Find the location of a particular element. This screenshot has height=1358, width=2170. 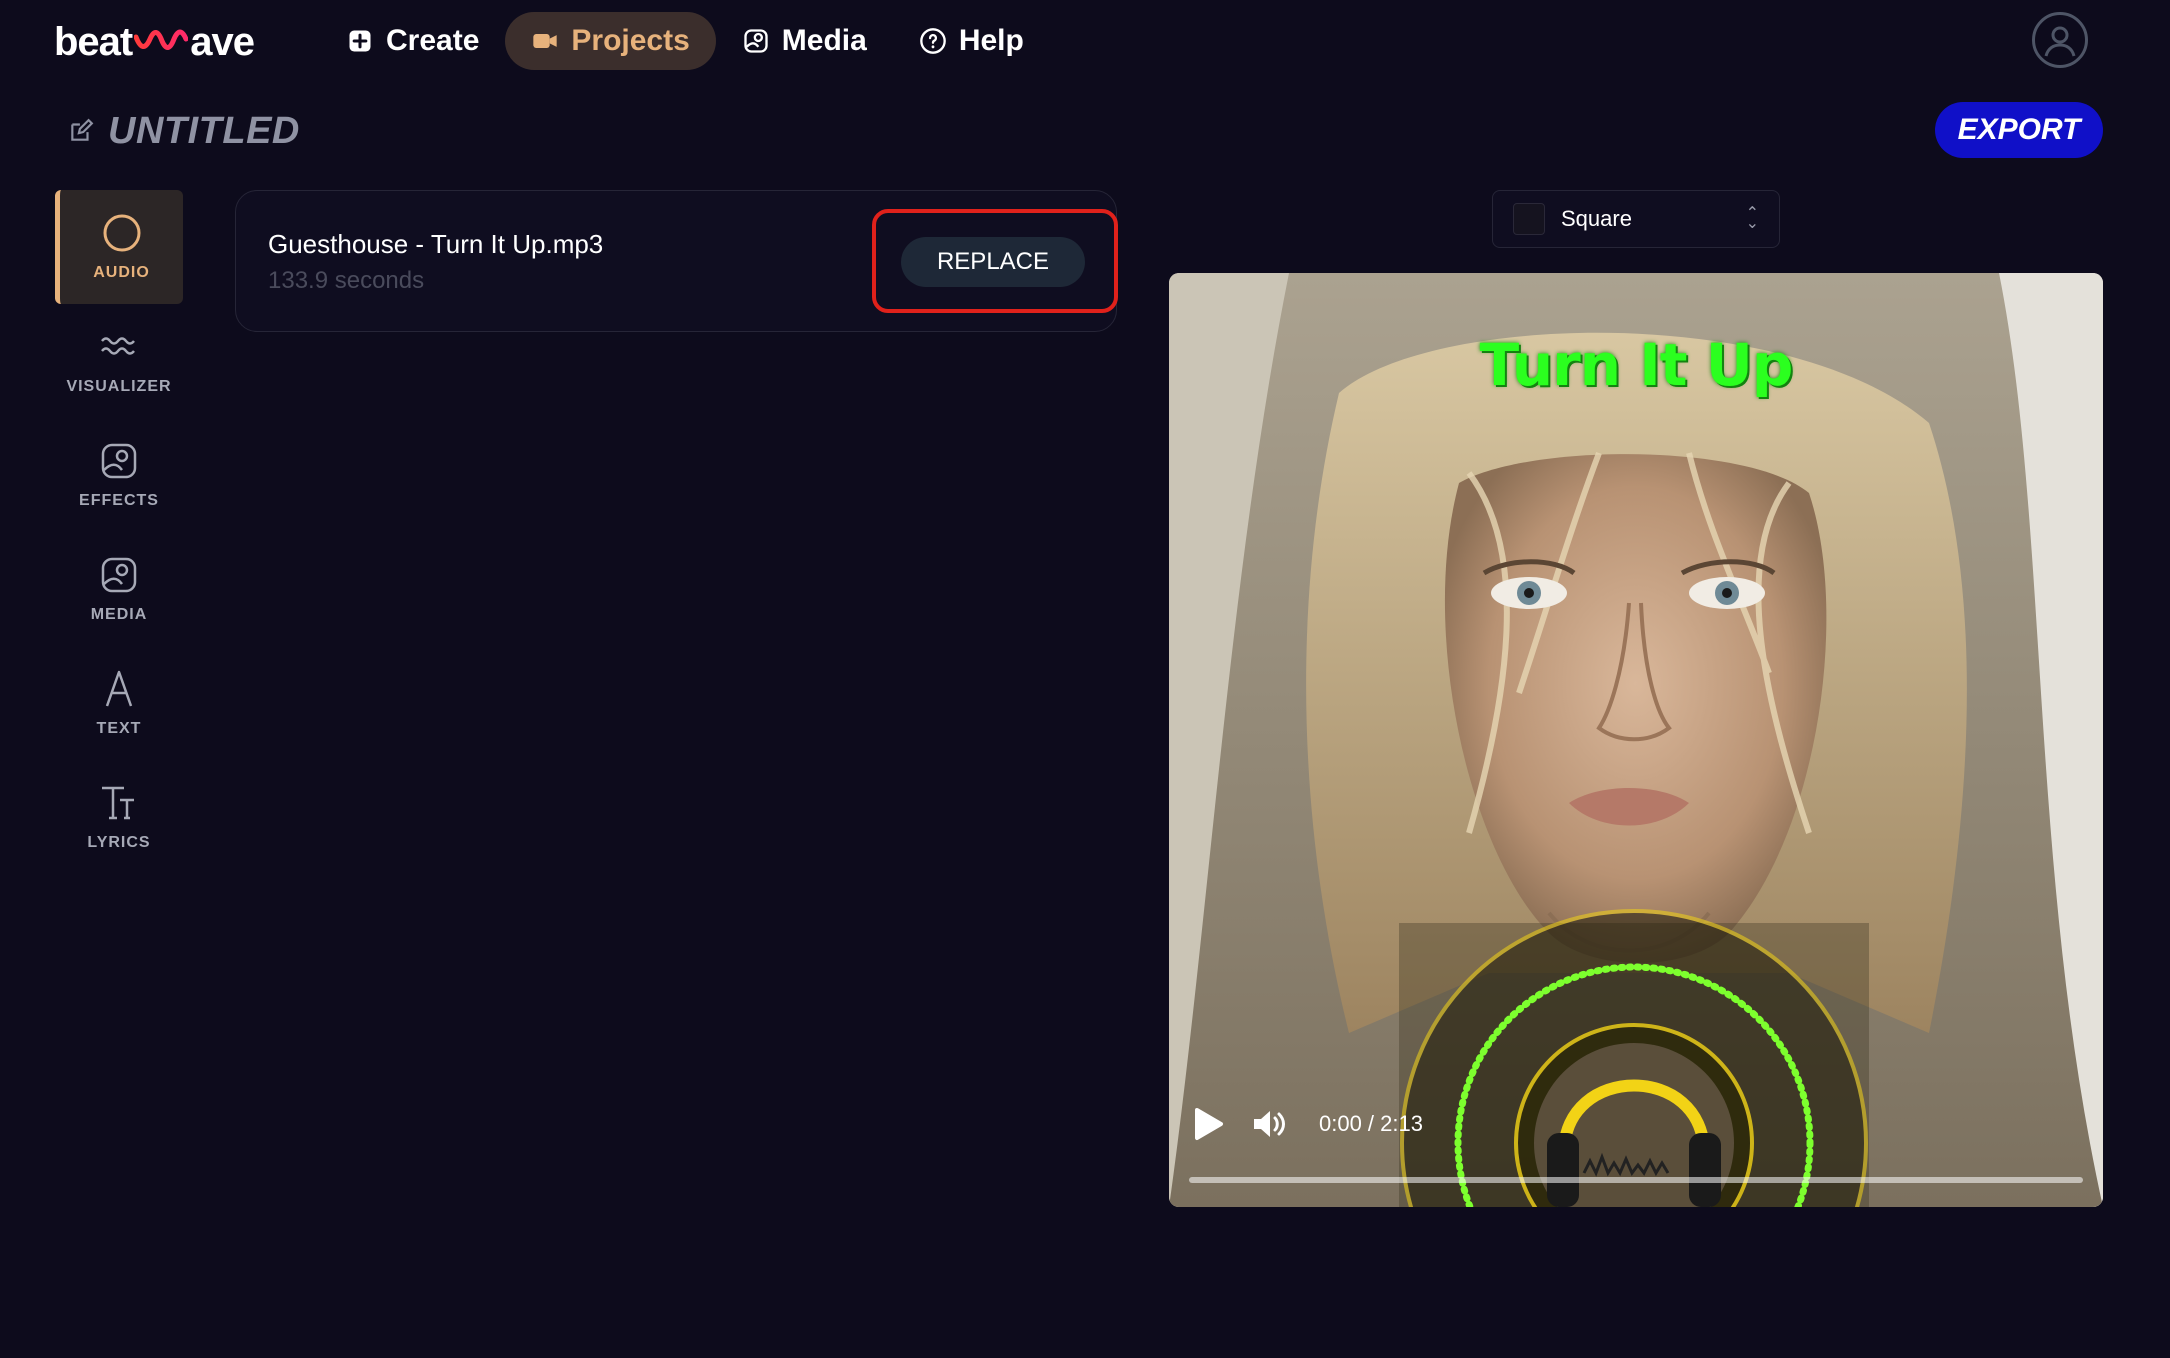

logo-text-left: beat is located at coordinates (93, 41).